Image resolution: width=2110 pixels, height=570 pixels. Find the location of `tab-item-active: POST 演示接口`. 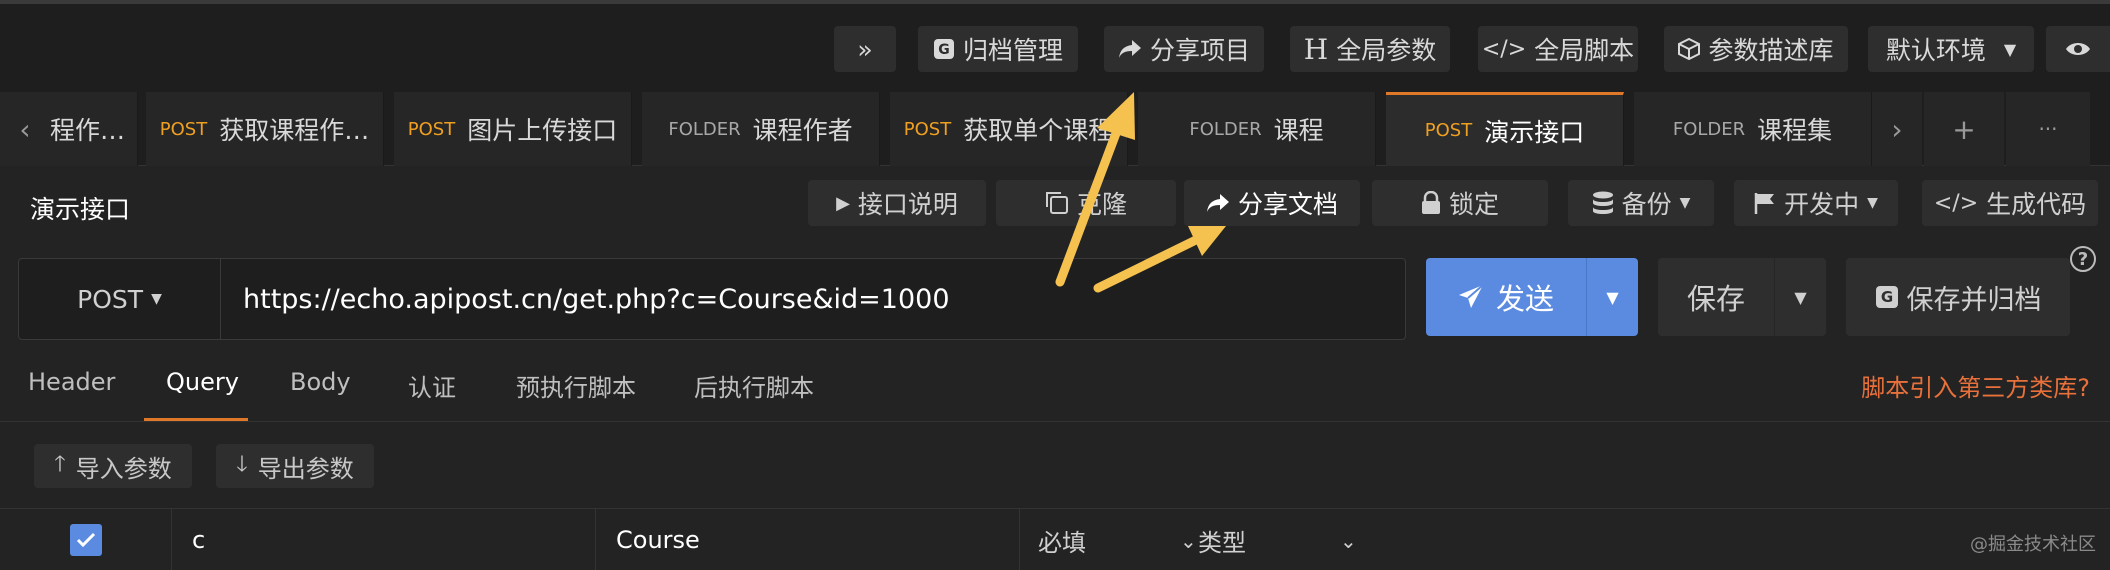

tab-item-active: POST 演示接口 is located at coordinates (1505, 129).